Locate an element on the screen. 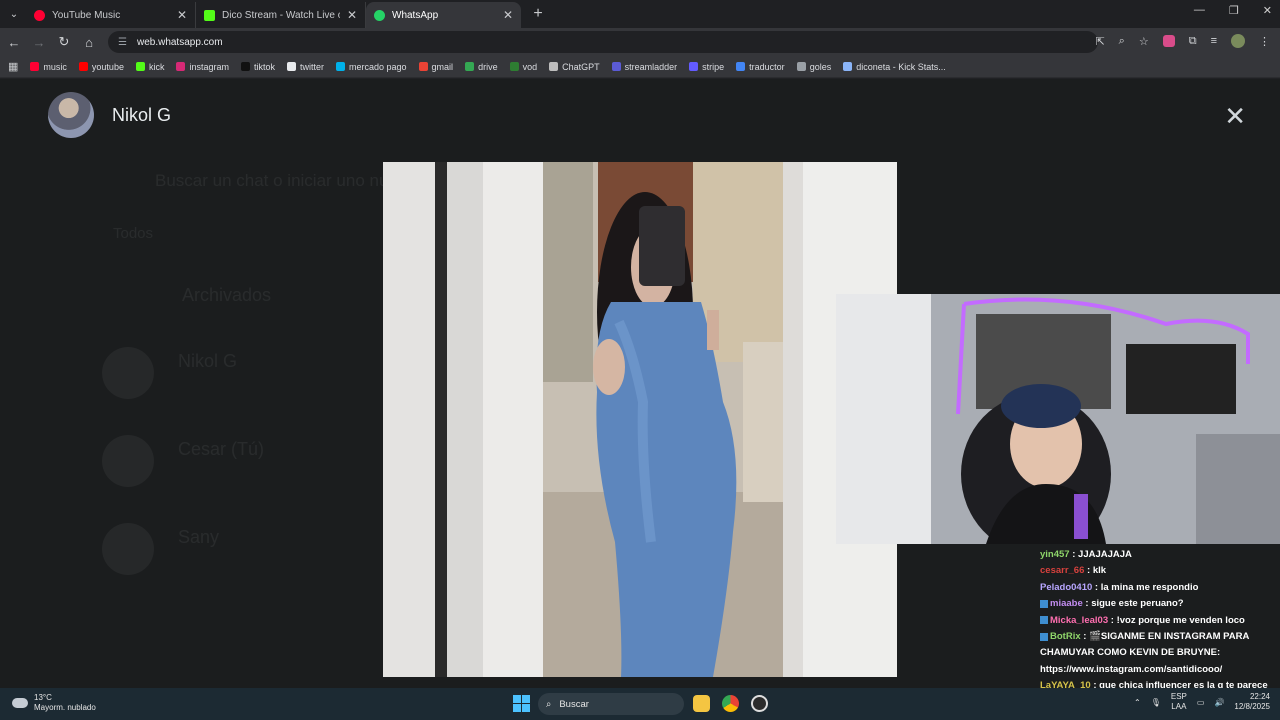 The width and height of the screenshot is (1280, 720). browser-toolbar: ← → ↻ ⌂ ☰ web.whatsapp.com ⇱ ⌕ ☆ ⧉ ≡ ⋮ is located at coordinates (640, 42).